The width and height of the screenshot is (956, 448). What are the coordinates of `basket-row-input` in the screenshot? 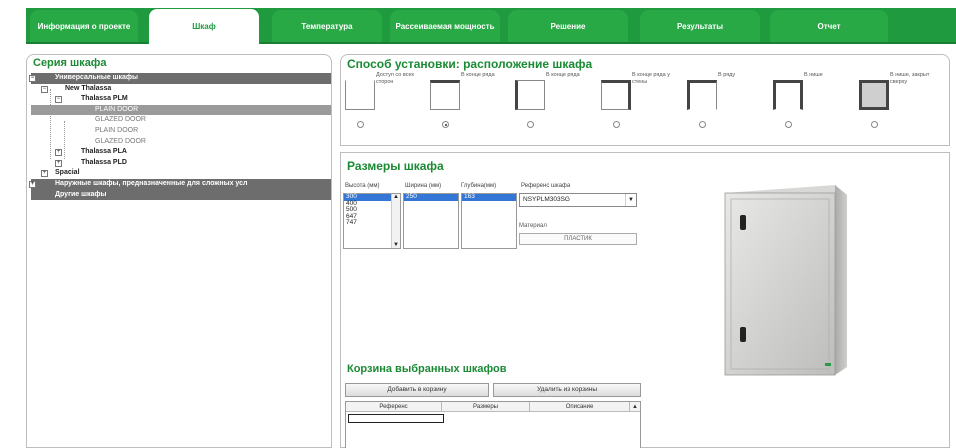 It's located at (396, 418).